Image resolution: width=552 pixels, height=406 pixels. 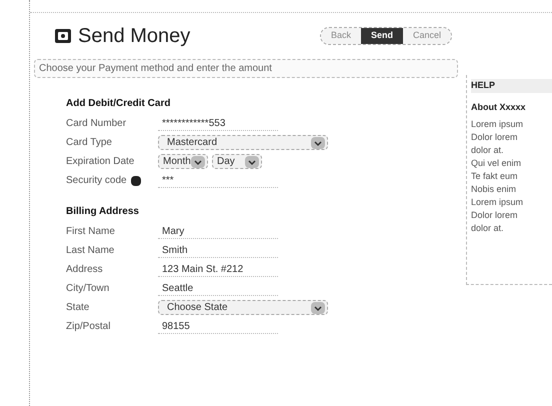 I want to click on help-text: Te fakt eum, so click(x=495, y=176).